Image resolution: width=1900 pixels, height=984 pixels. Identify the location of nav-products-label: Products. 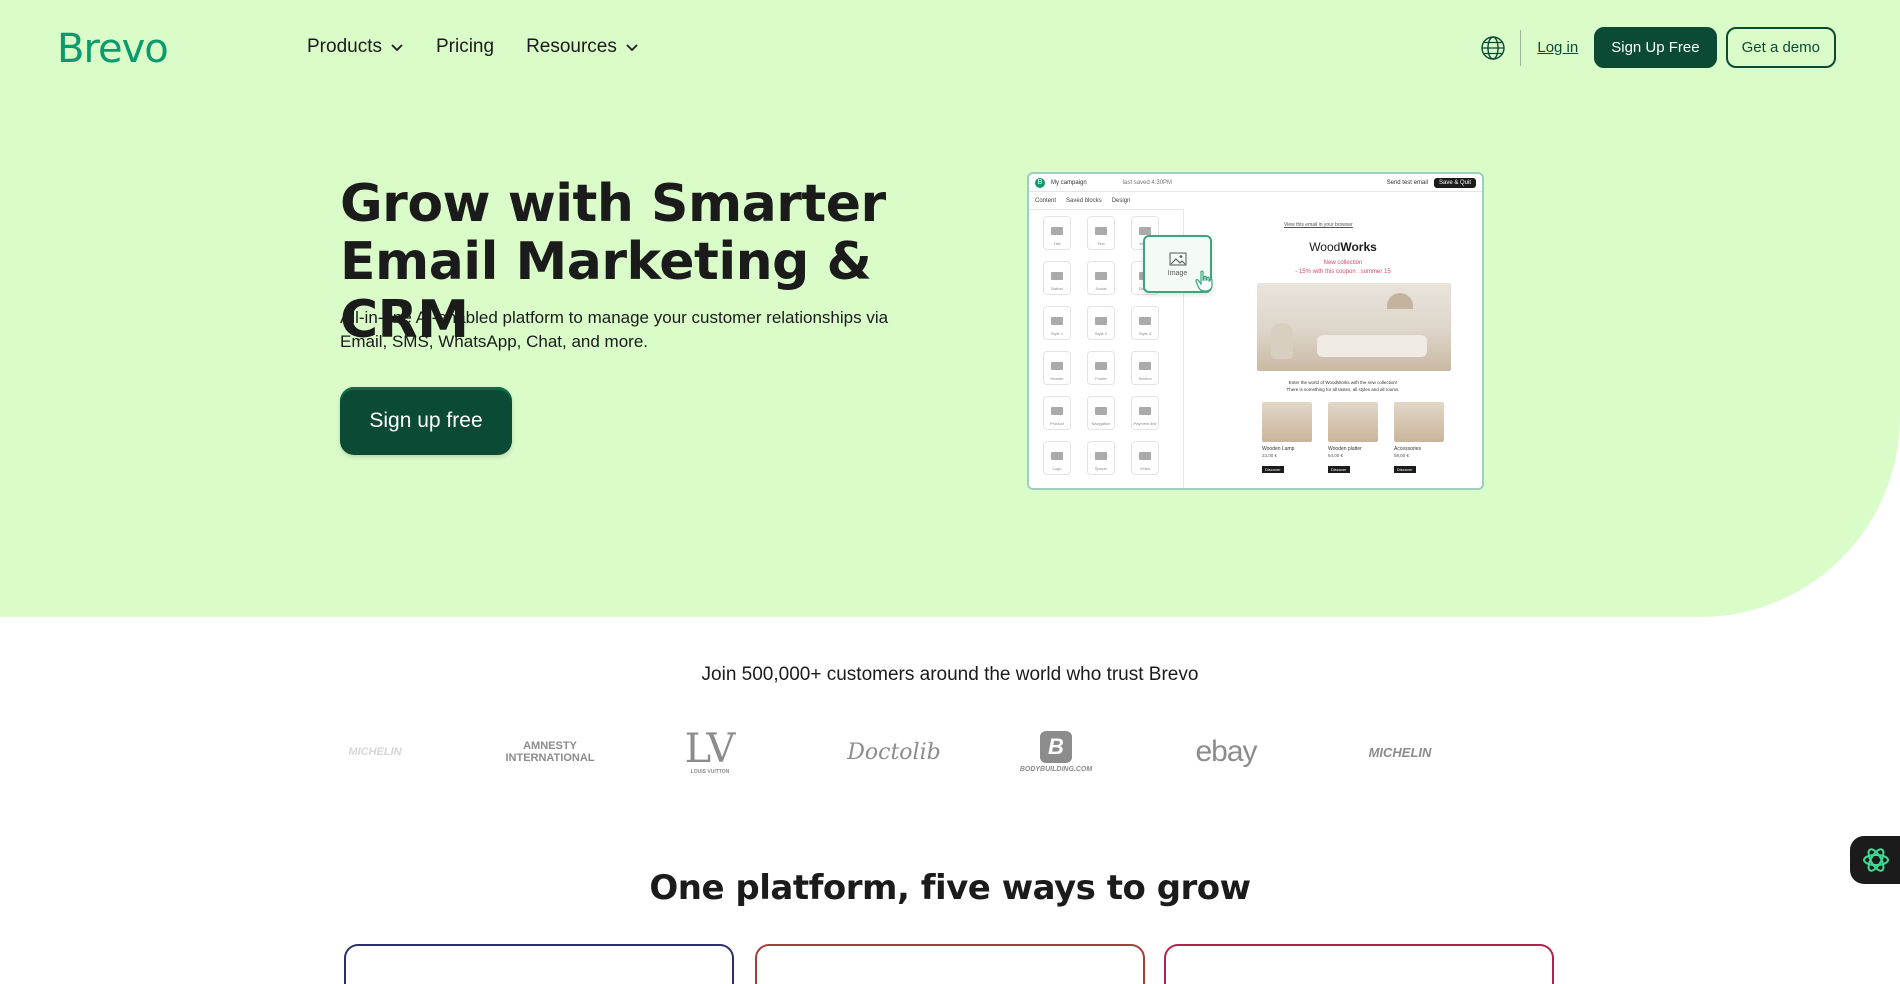
(344, 46).